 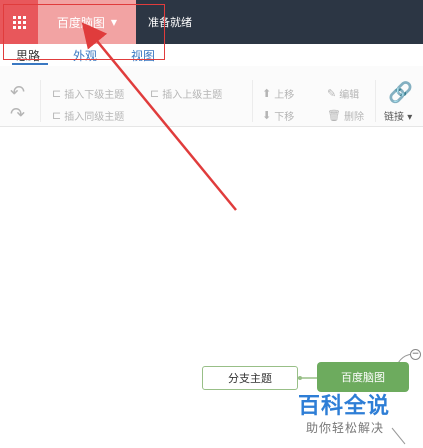 I want to click on apps-button, so click(x=19, y=22).